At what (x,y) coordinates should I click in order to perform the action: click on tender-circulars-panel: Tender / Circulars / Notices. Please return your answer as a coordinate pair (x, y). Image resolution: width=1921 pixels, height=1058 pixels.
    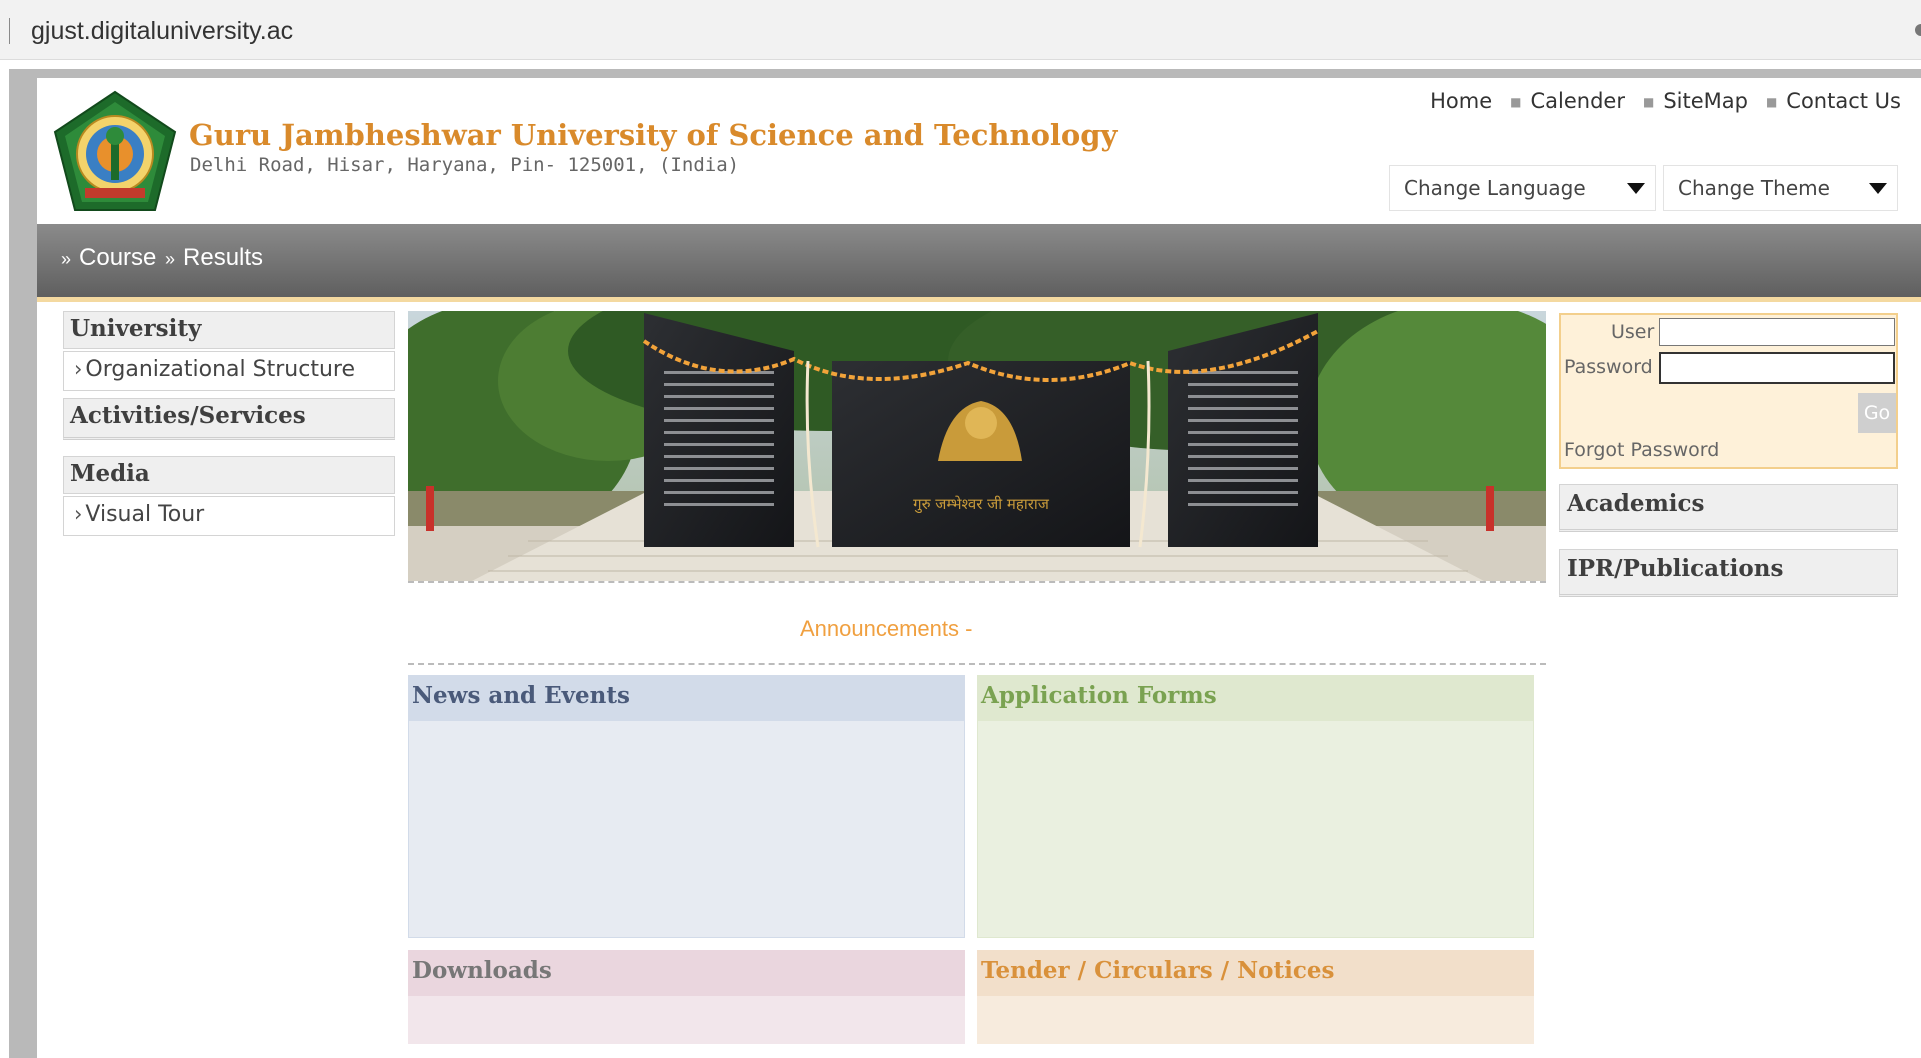
    Looking at the image, I should click on (1255, 997).